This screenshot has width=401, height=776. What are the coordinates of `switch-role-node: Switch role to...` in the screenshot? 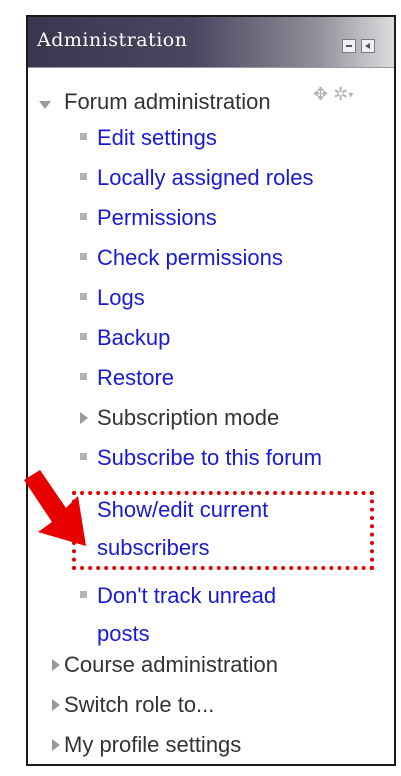 It's located at (139, 705).